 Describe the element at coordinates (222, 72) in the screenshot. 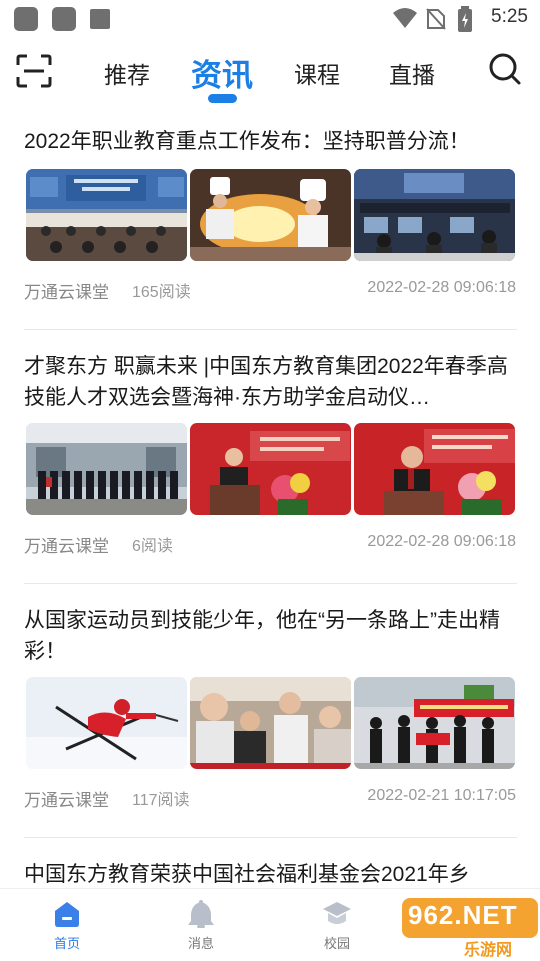

I see `tab-news: 资讯` at that location.